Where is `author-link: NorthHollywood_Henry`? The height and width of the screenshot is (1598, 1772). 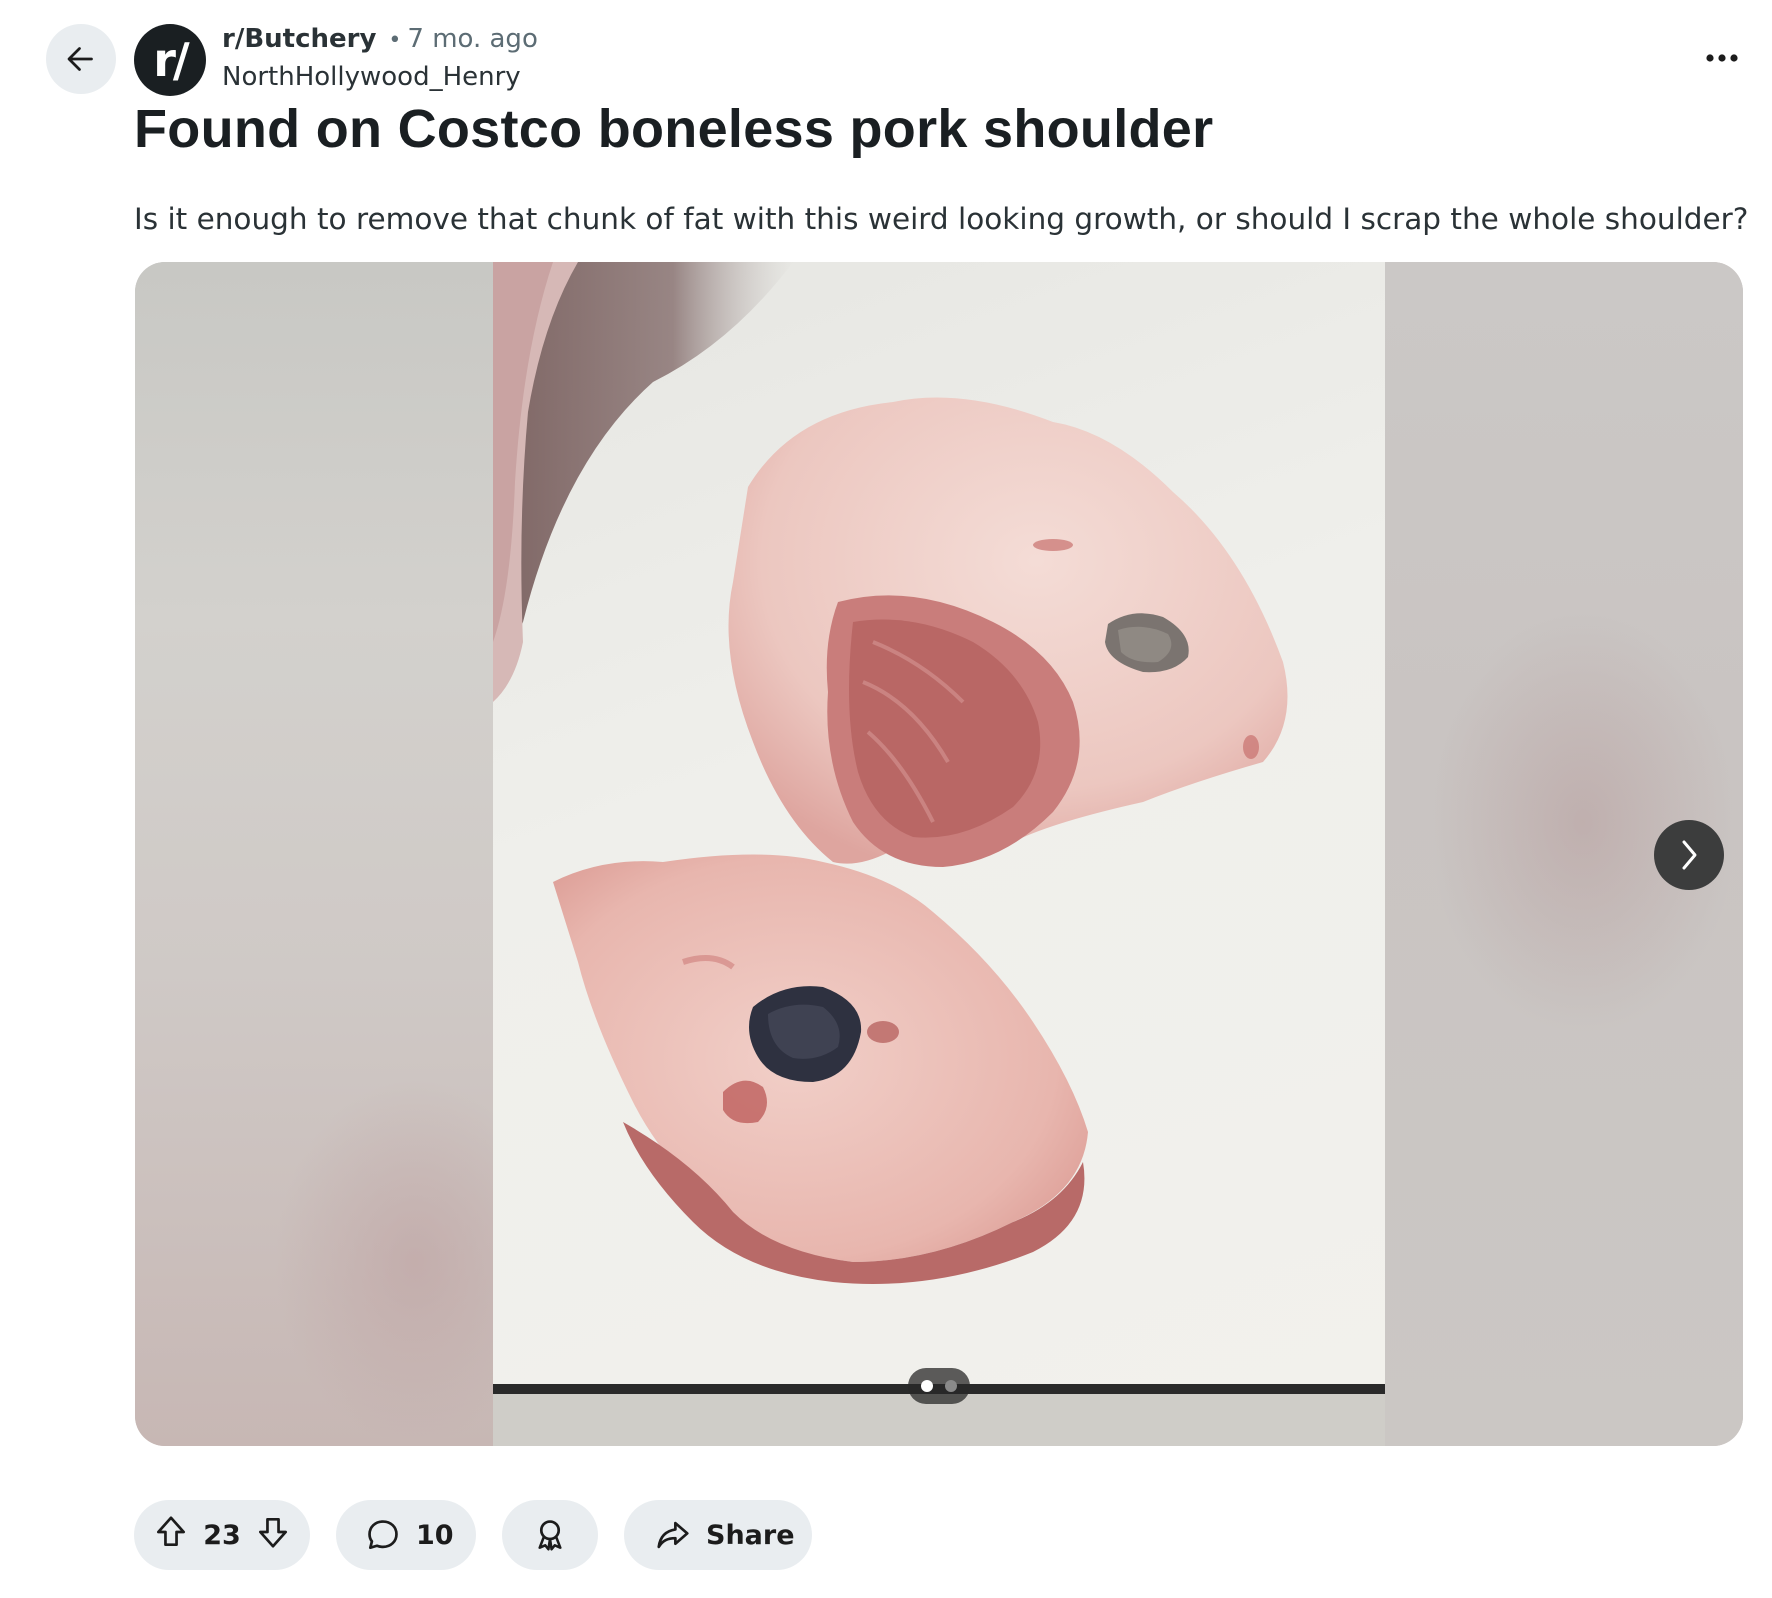 author-link: NorthHollywood_Henry is located at coordinates (371, 77).